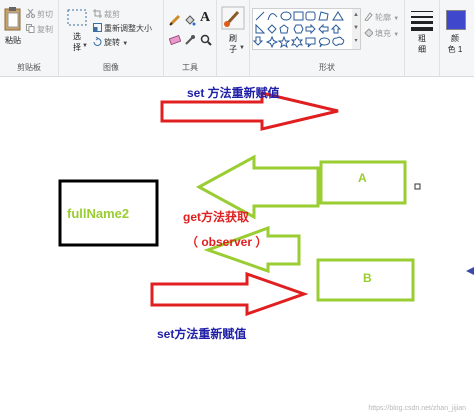 Image resolution: width=474 pixels, height=416 pixels. I want to click on brushes-group: 刷 子 ▼, so click(233, 38).